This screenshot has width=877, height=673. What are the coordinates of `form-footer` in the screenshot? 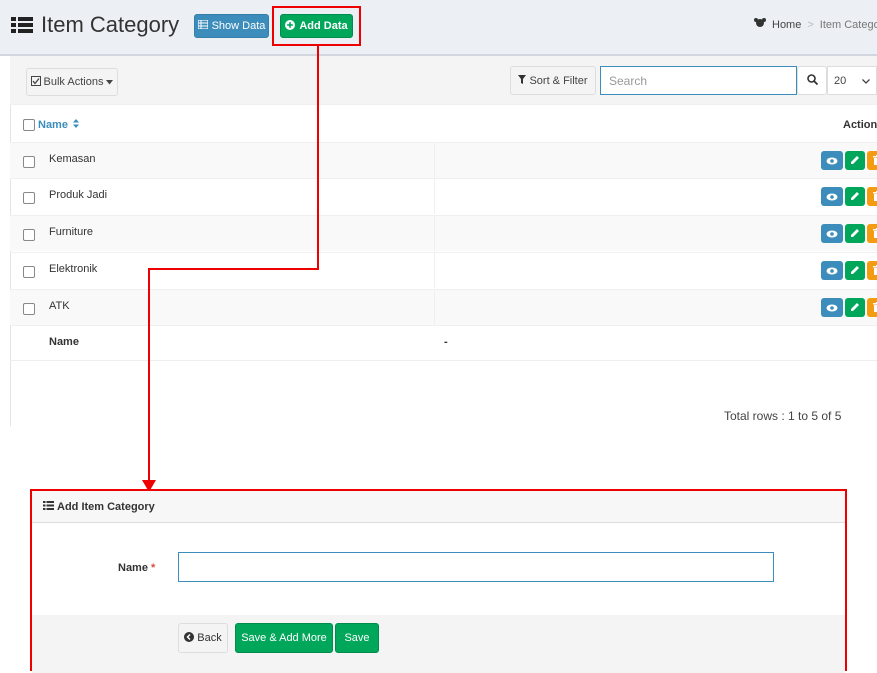 It's located at (438, 644).